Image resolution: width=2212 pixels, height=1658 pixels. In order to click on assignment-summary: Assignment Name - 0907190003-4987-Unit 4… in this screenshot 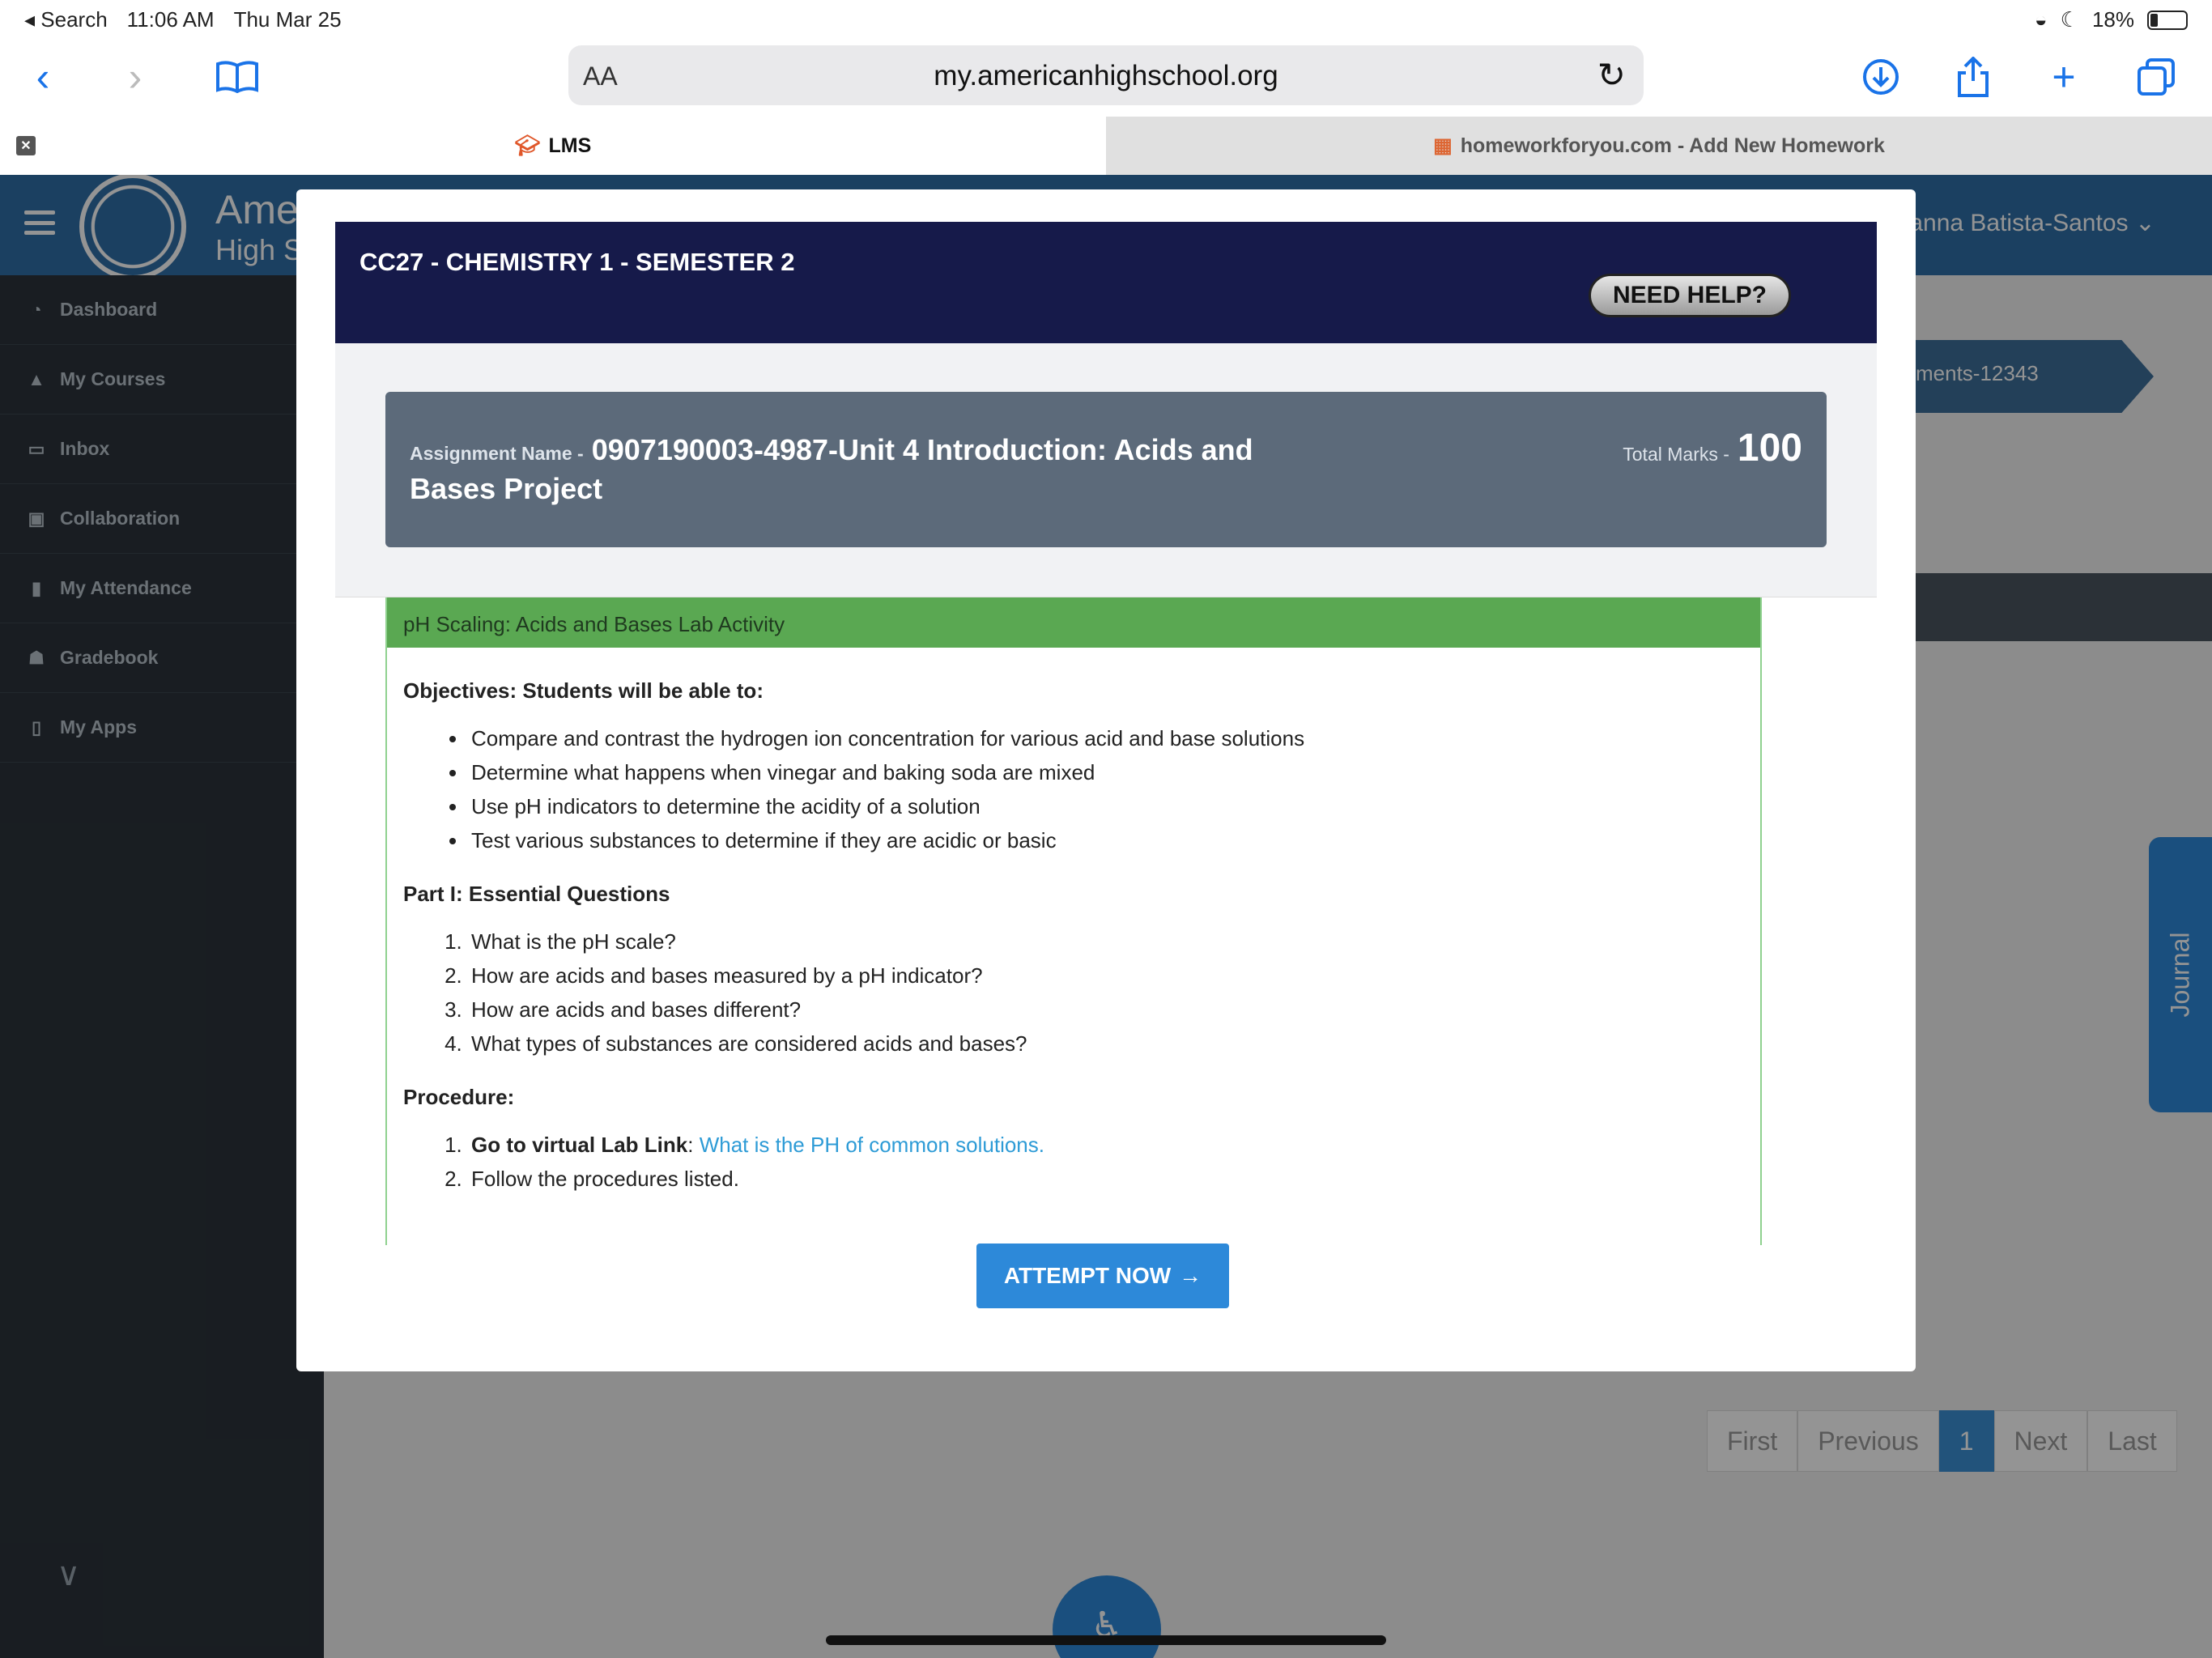, I will do `click(1106, 470)`.